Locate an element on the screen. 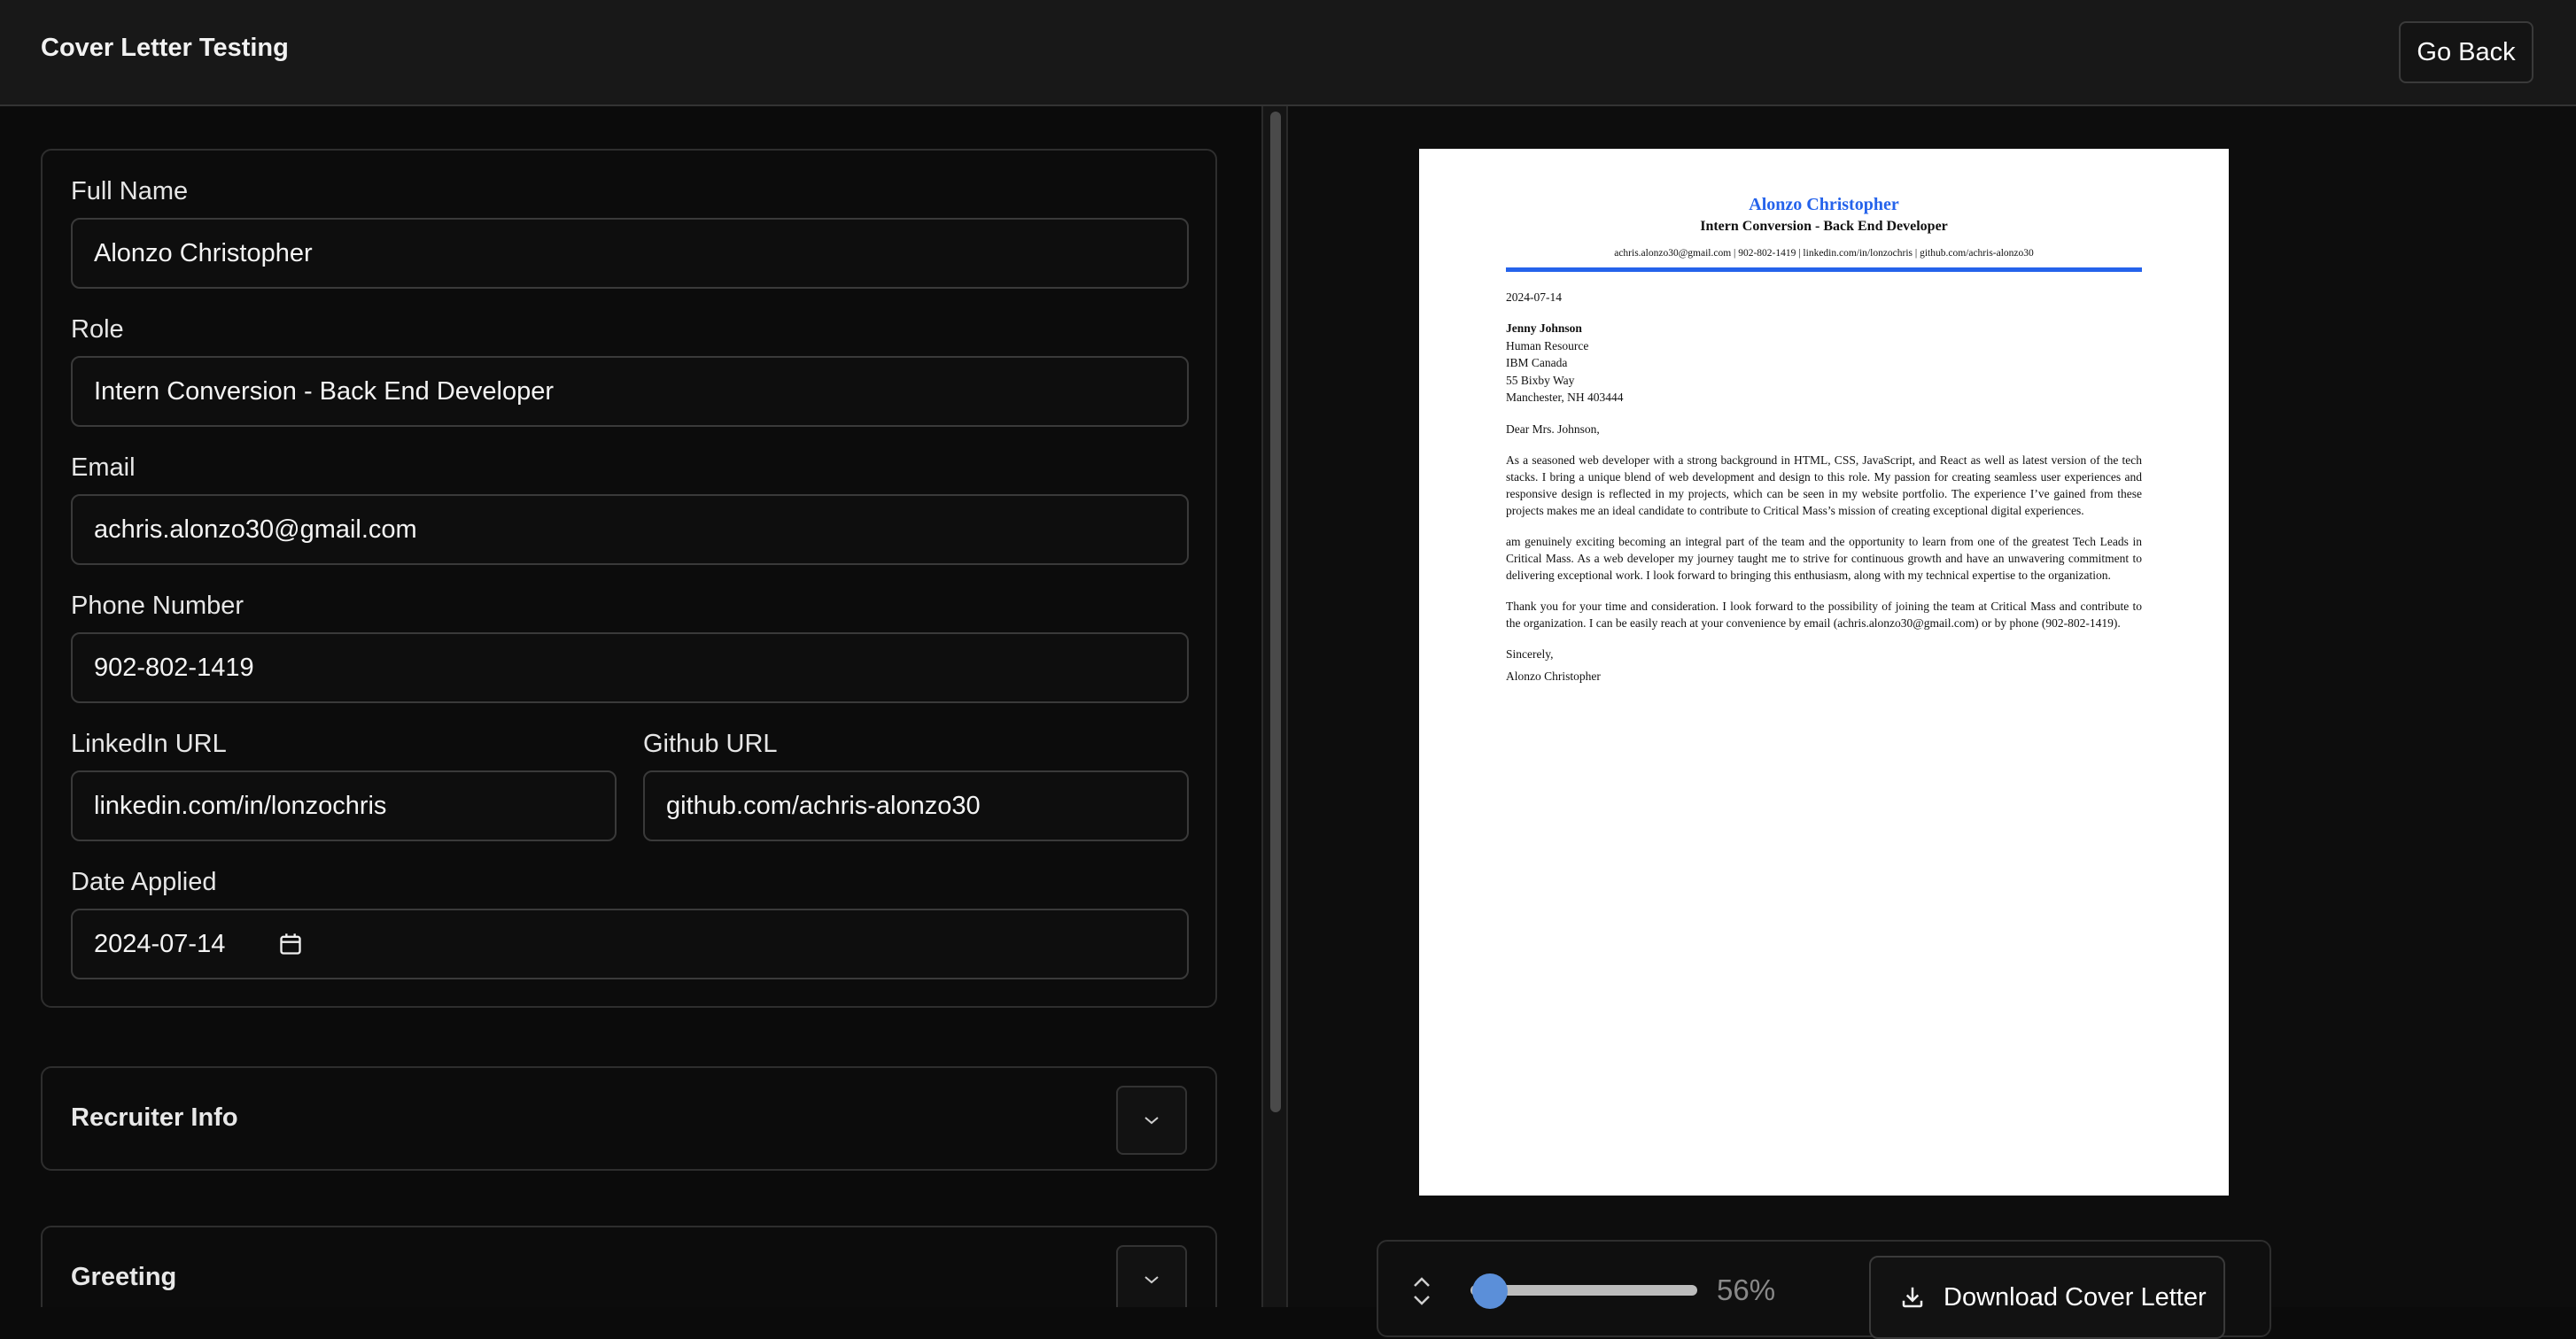 This screenshot has height=1339, width=2576. download-label: Download Cover Letter is located at coordinates (2075, 1297).